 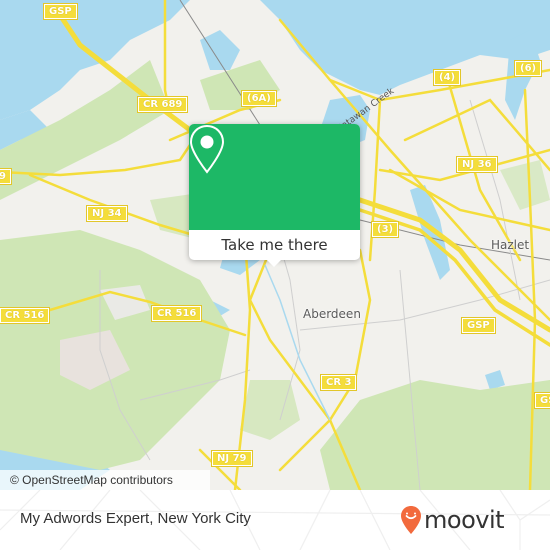 I want to click on moovit-logo: moovit, so click(x=452, y=520).